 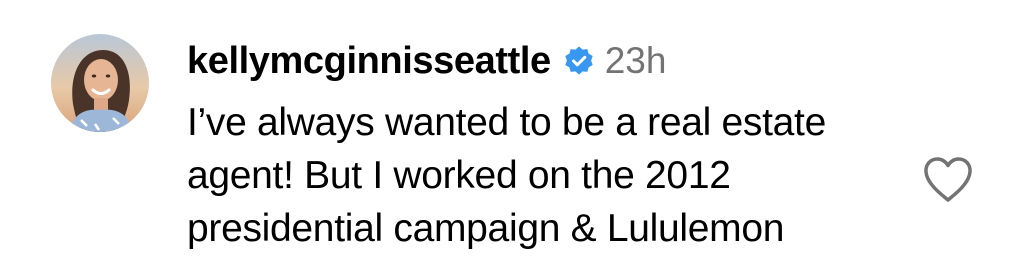 I want to click on avatar, so click(x=100, y=83).